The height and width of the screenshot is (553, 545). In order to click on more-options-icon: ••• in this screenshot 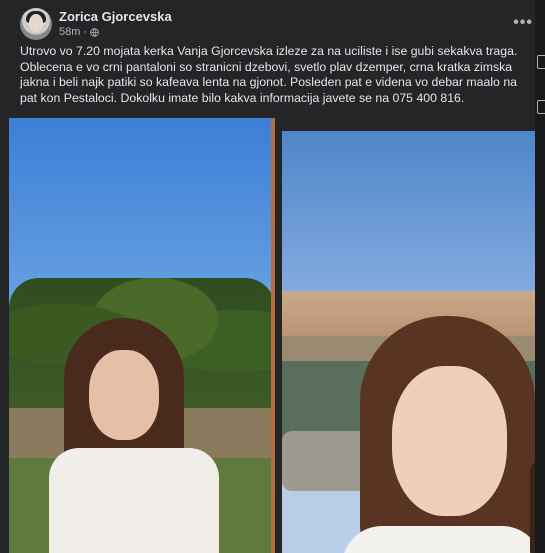, I will do `click(523, 23)`.